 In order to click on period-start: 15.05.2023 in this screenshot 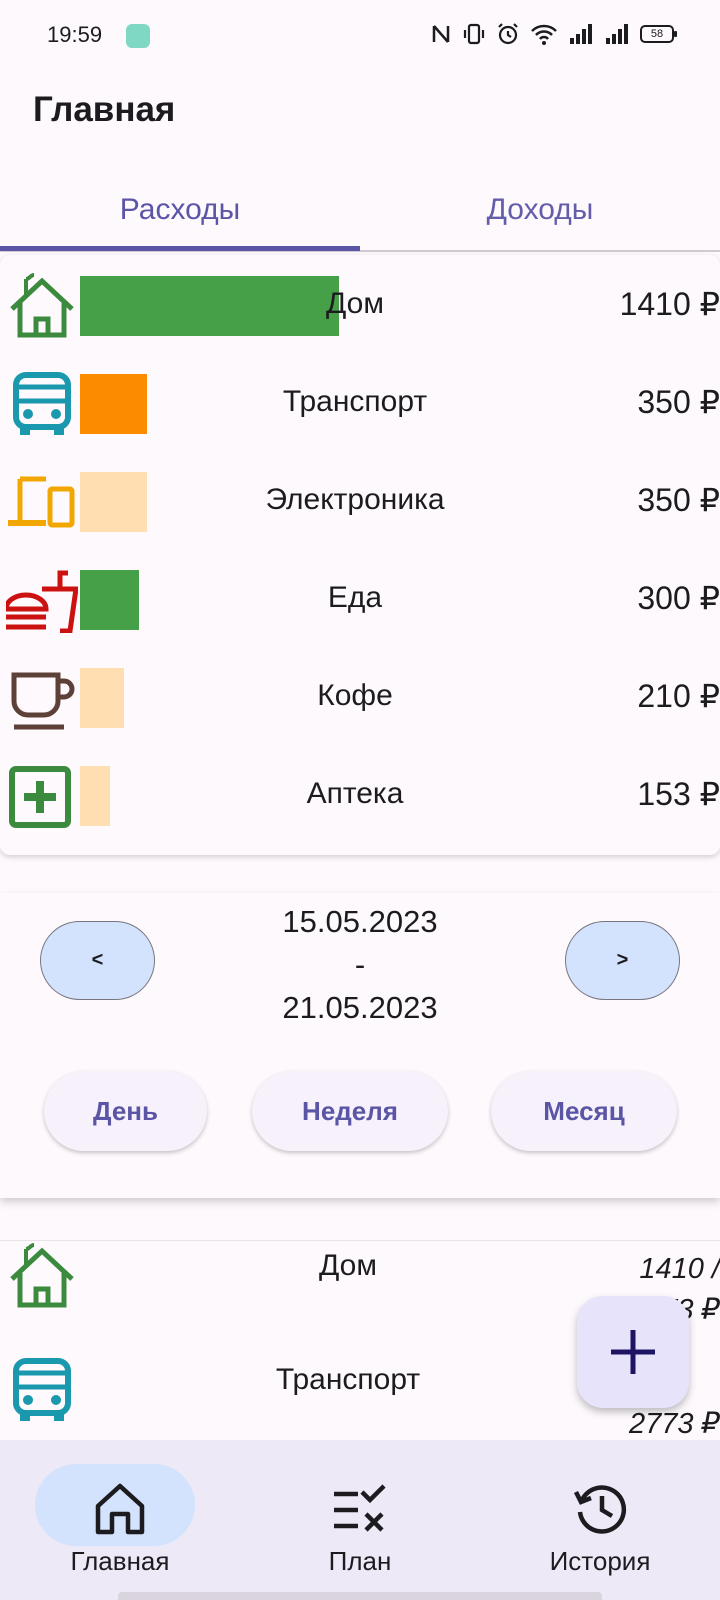, I will do `click(360, 921)`.